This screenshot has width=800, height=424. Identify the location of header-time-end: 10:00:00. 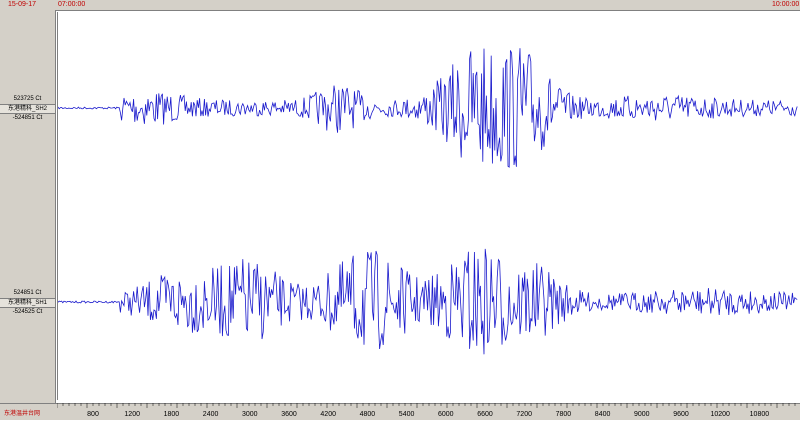
(786, 4).